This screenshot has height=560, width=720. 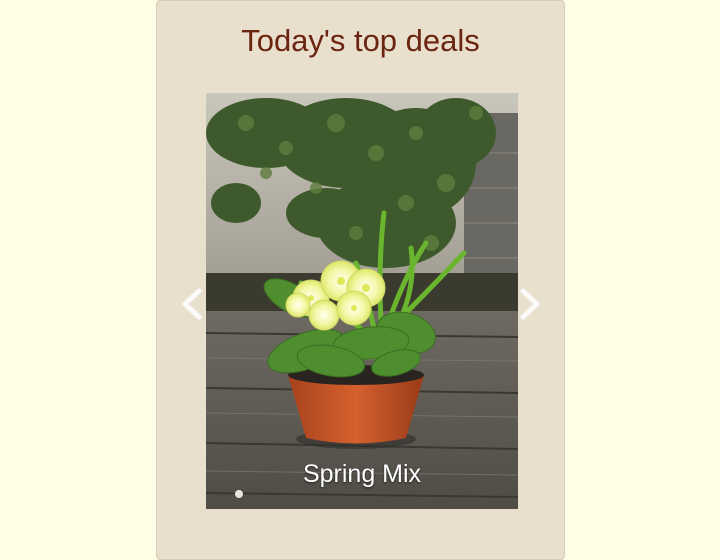 What do you see at coordinates (362, 474) in the screenshot?
I see `slide-caption: Spring Mix` at bounding box center [362, 474].